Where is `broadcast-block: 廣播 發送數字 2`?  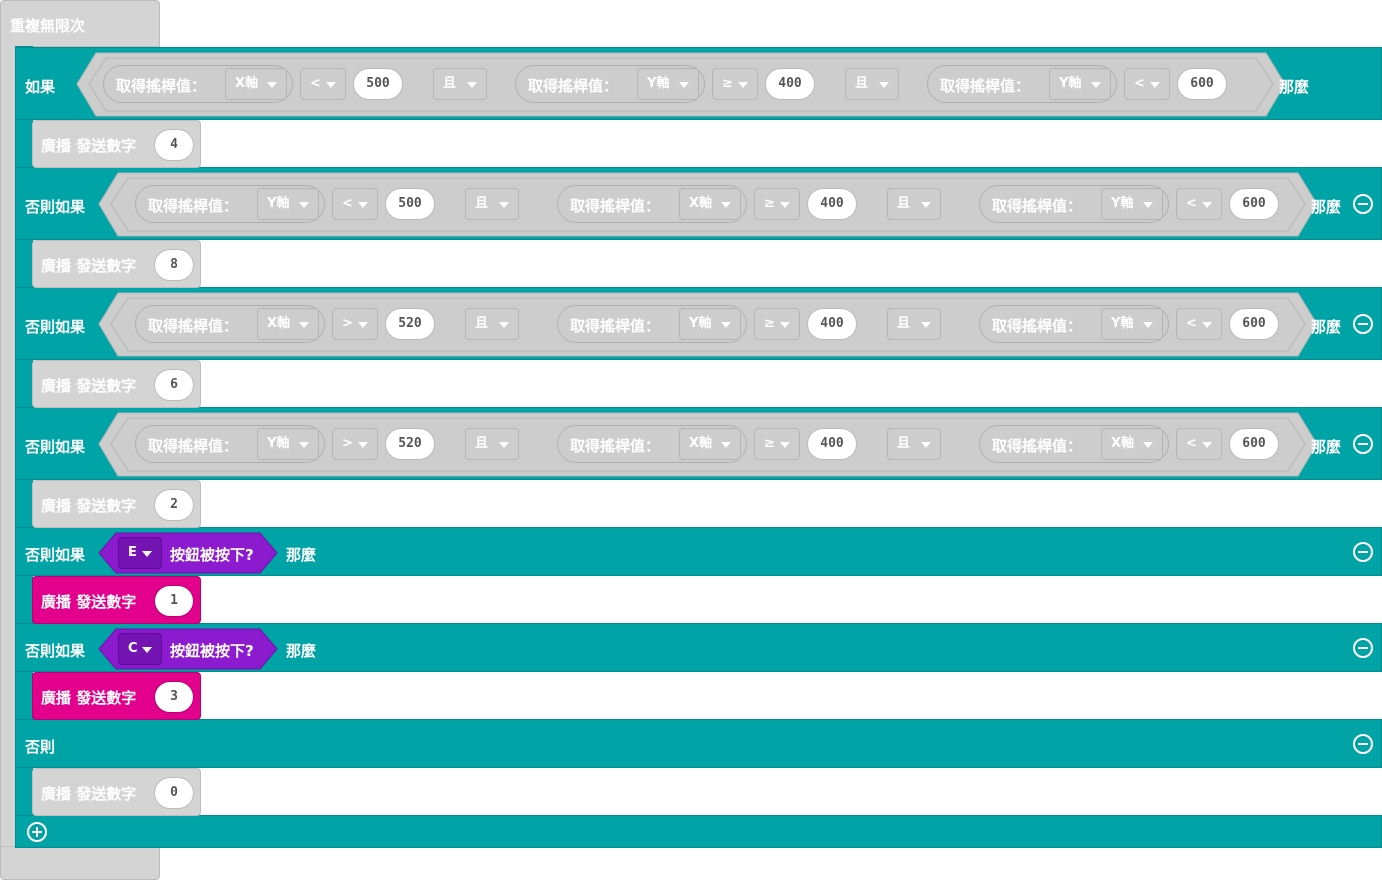 broadcast-block: 廣播 發送數字 2 is located at coordinates (116, 504).